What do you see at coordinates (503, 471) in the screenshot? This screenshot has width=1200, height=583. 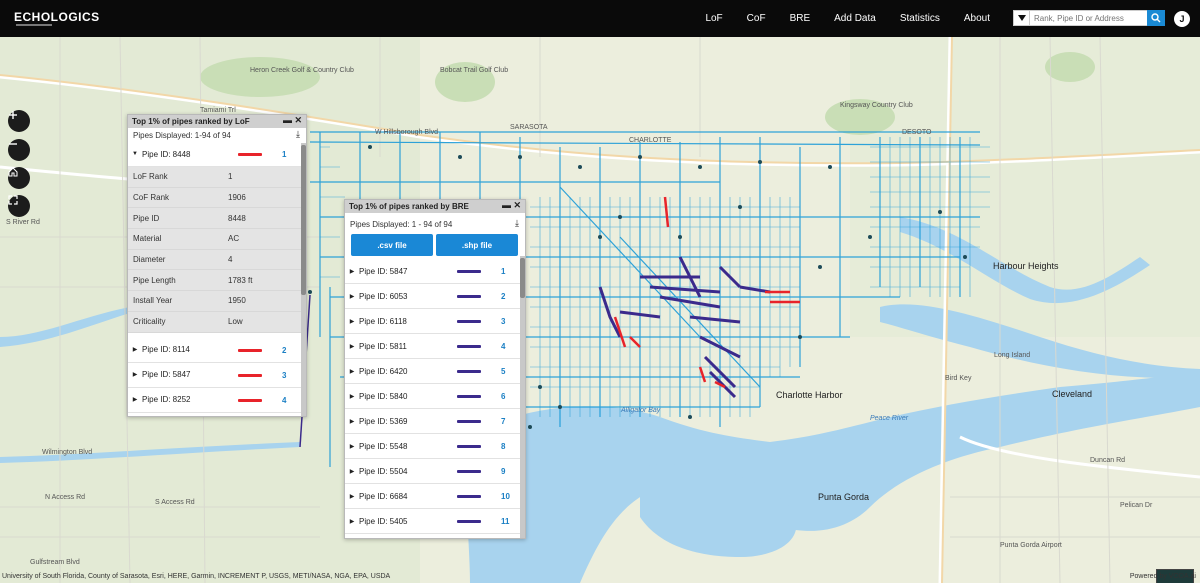 I see `rank-number: 9` at bounding box center [503, 471].